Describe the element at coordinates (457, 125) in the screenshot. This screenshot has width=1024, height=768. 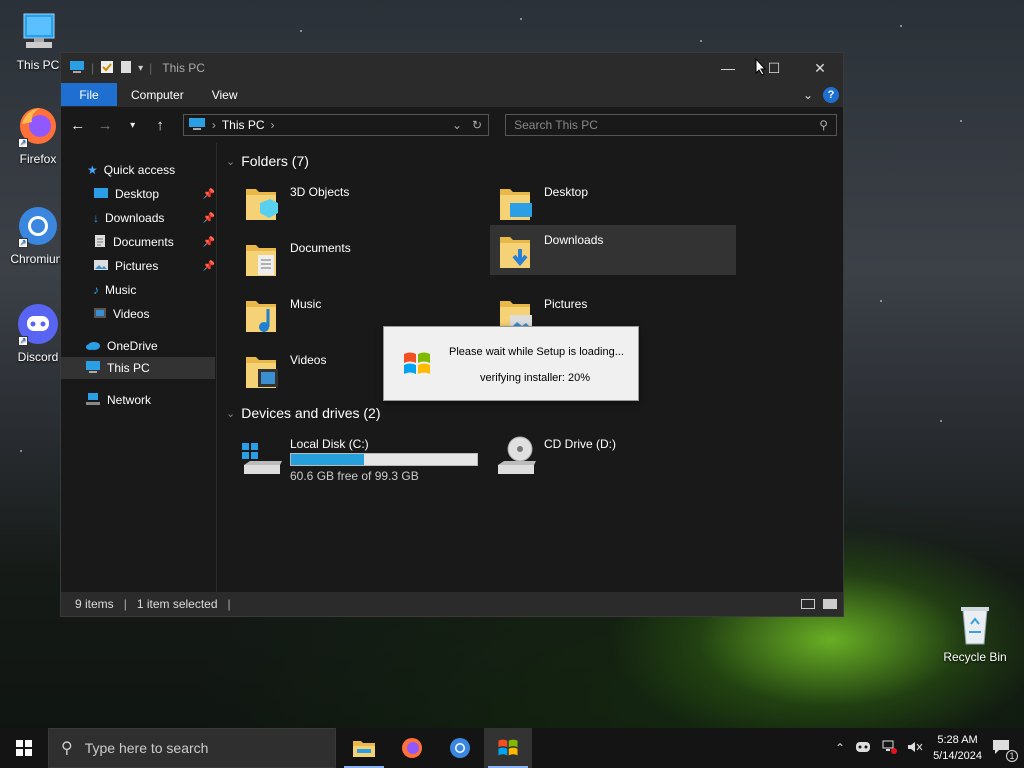
I see `address-history-icon: ⌄` at that location.